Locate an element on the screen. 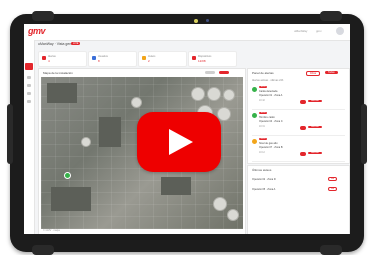 The width and height of the screenshot is (374, 255). status-badge: LIVE is located at coordinates (76, 43).